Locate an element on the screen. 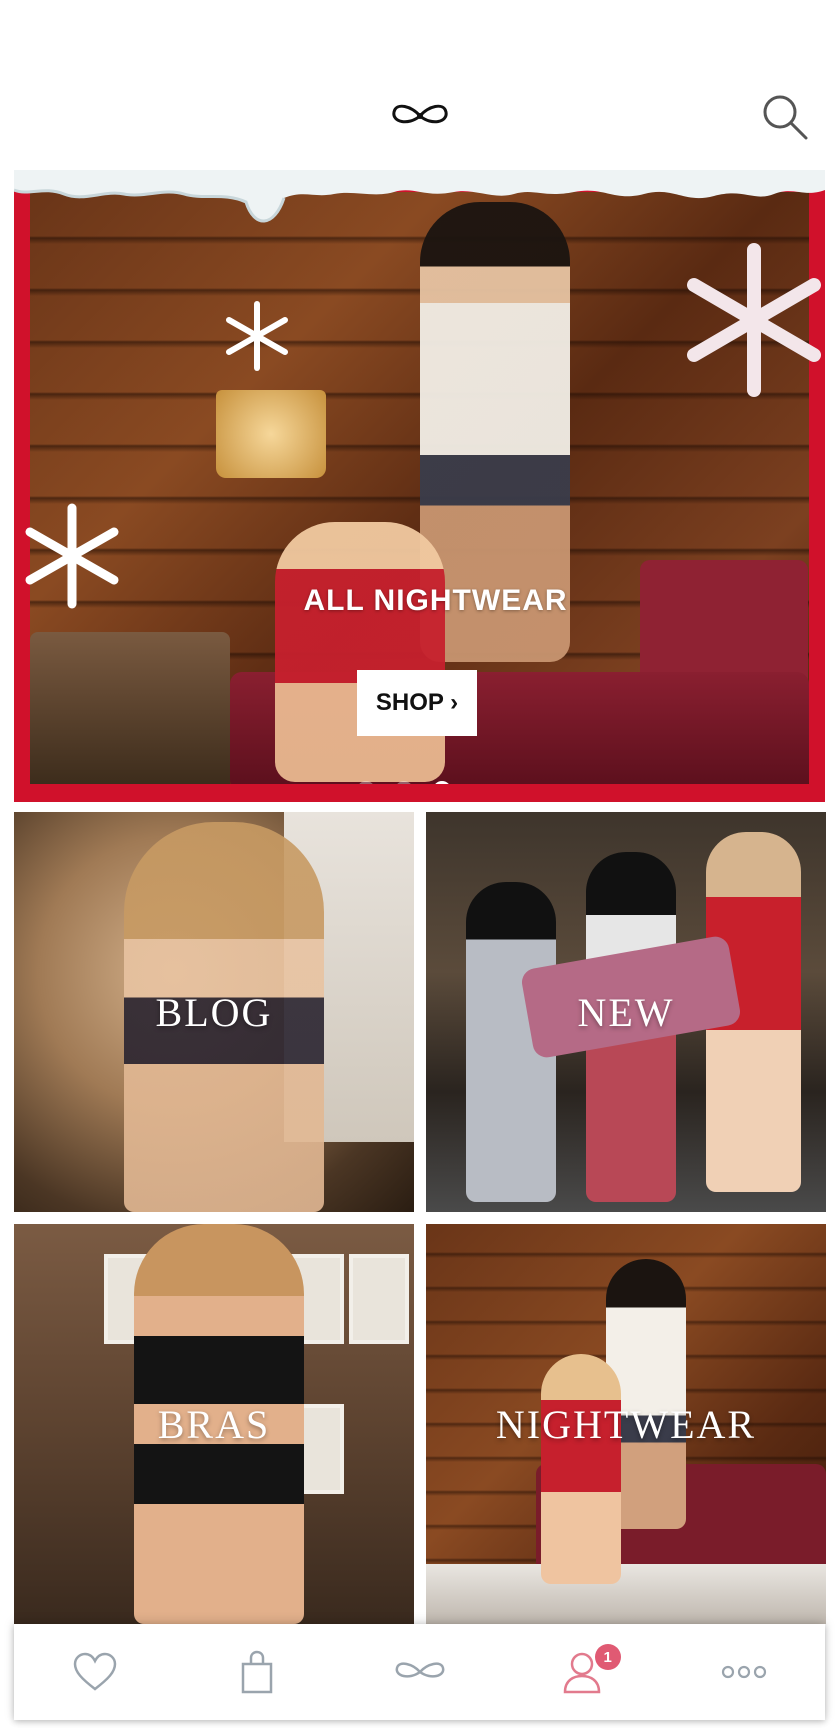 This screenshot has height=1728, width=837. hero-lamp is located at coordinates (271, 434).